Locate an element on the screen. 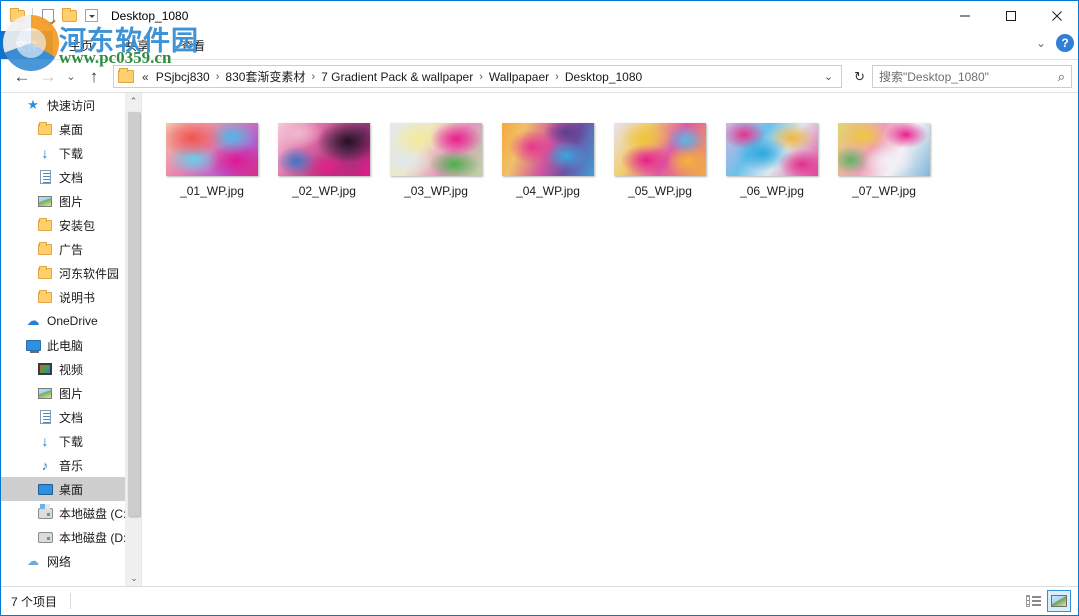 The image size is (1079, 616). breadcrumb-item-1: 830套渐变素材 is located at coordinates (265, 76).